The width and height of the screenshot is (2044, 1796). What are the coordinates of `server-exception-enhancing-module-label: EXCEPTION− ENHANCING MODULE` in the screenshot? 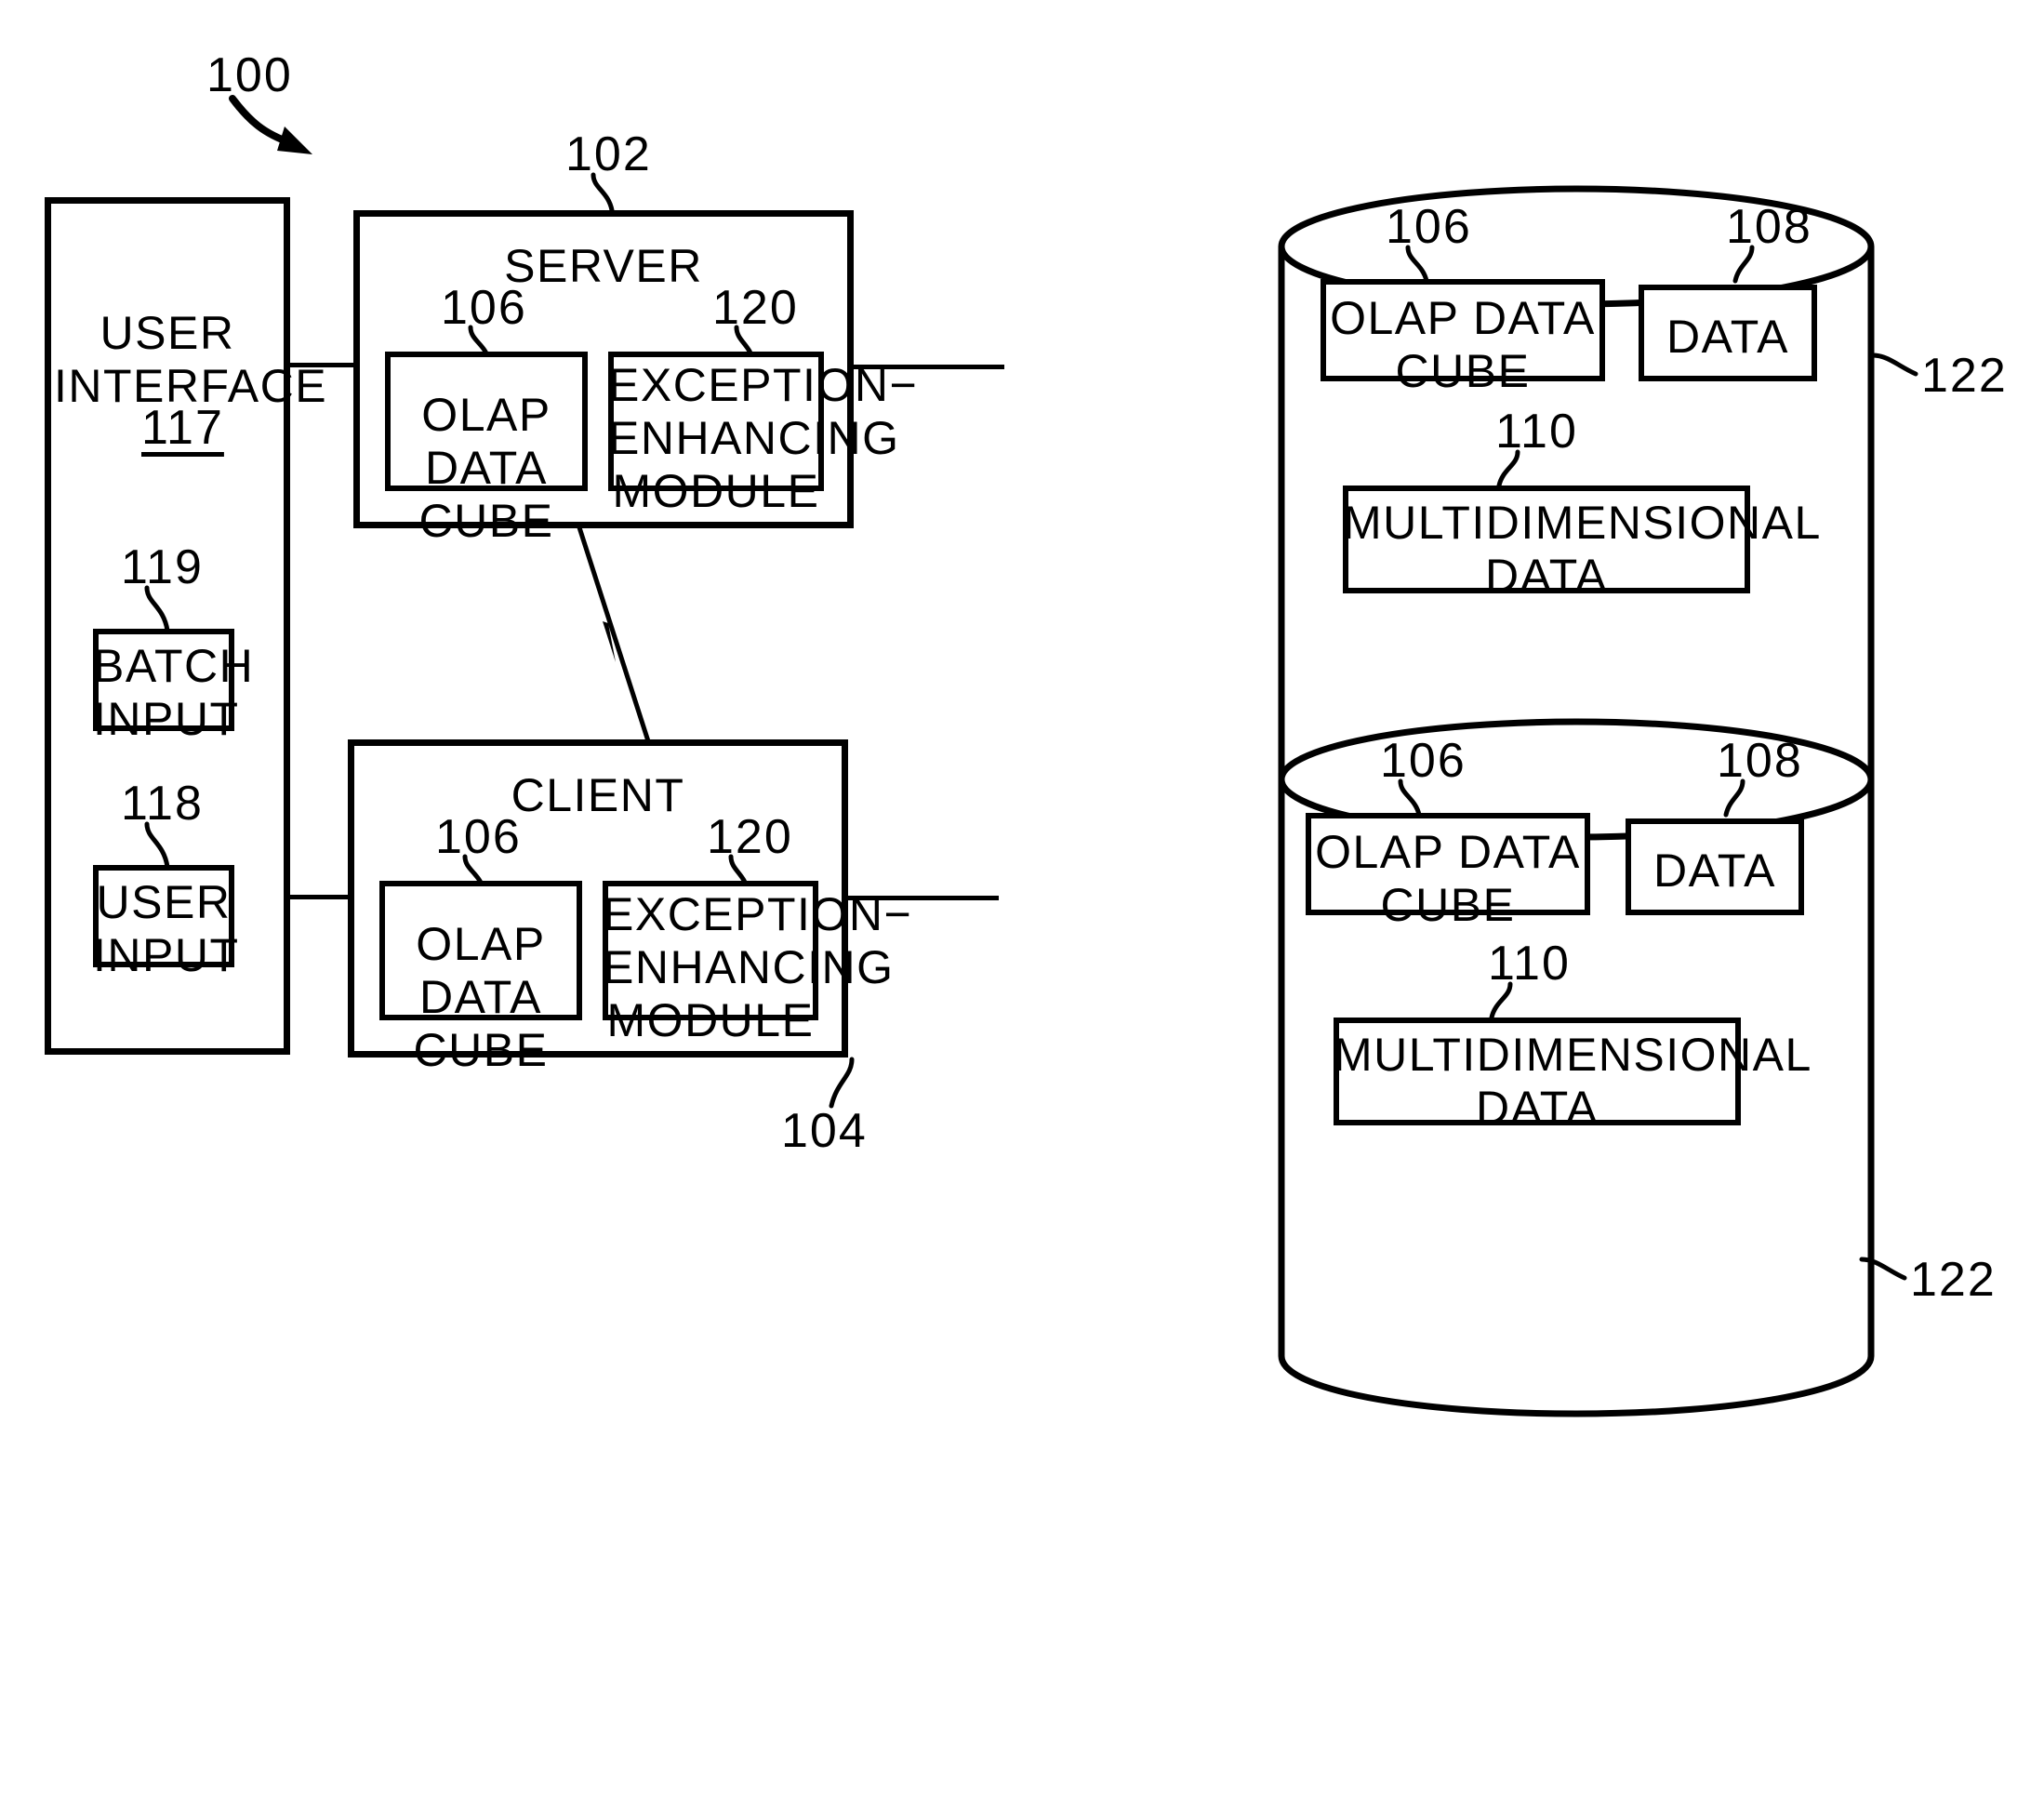 It's located at (764, 438).